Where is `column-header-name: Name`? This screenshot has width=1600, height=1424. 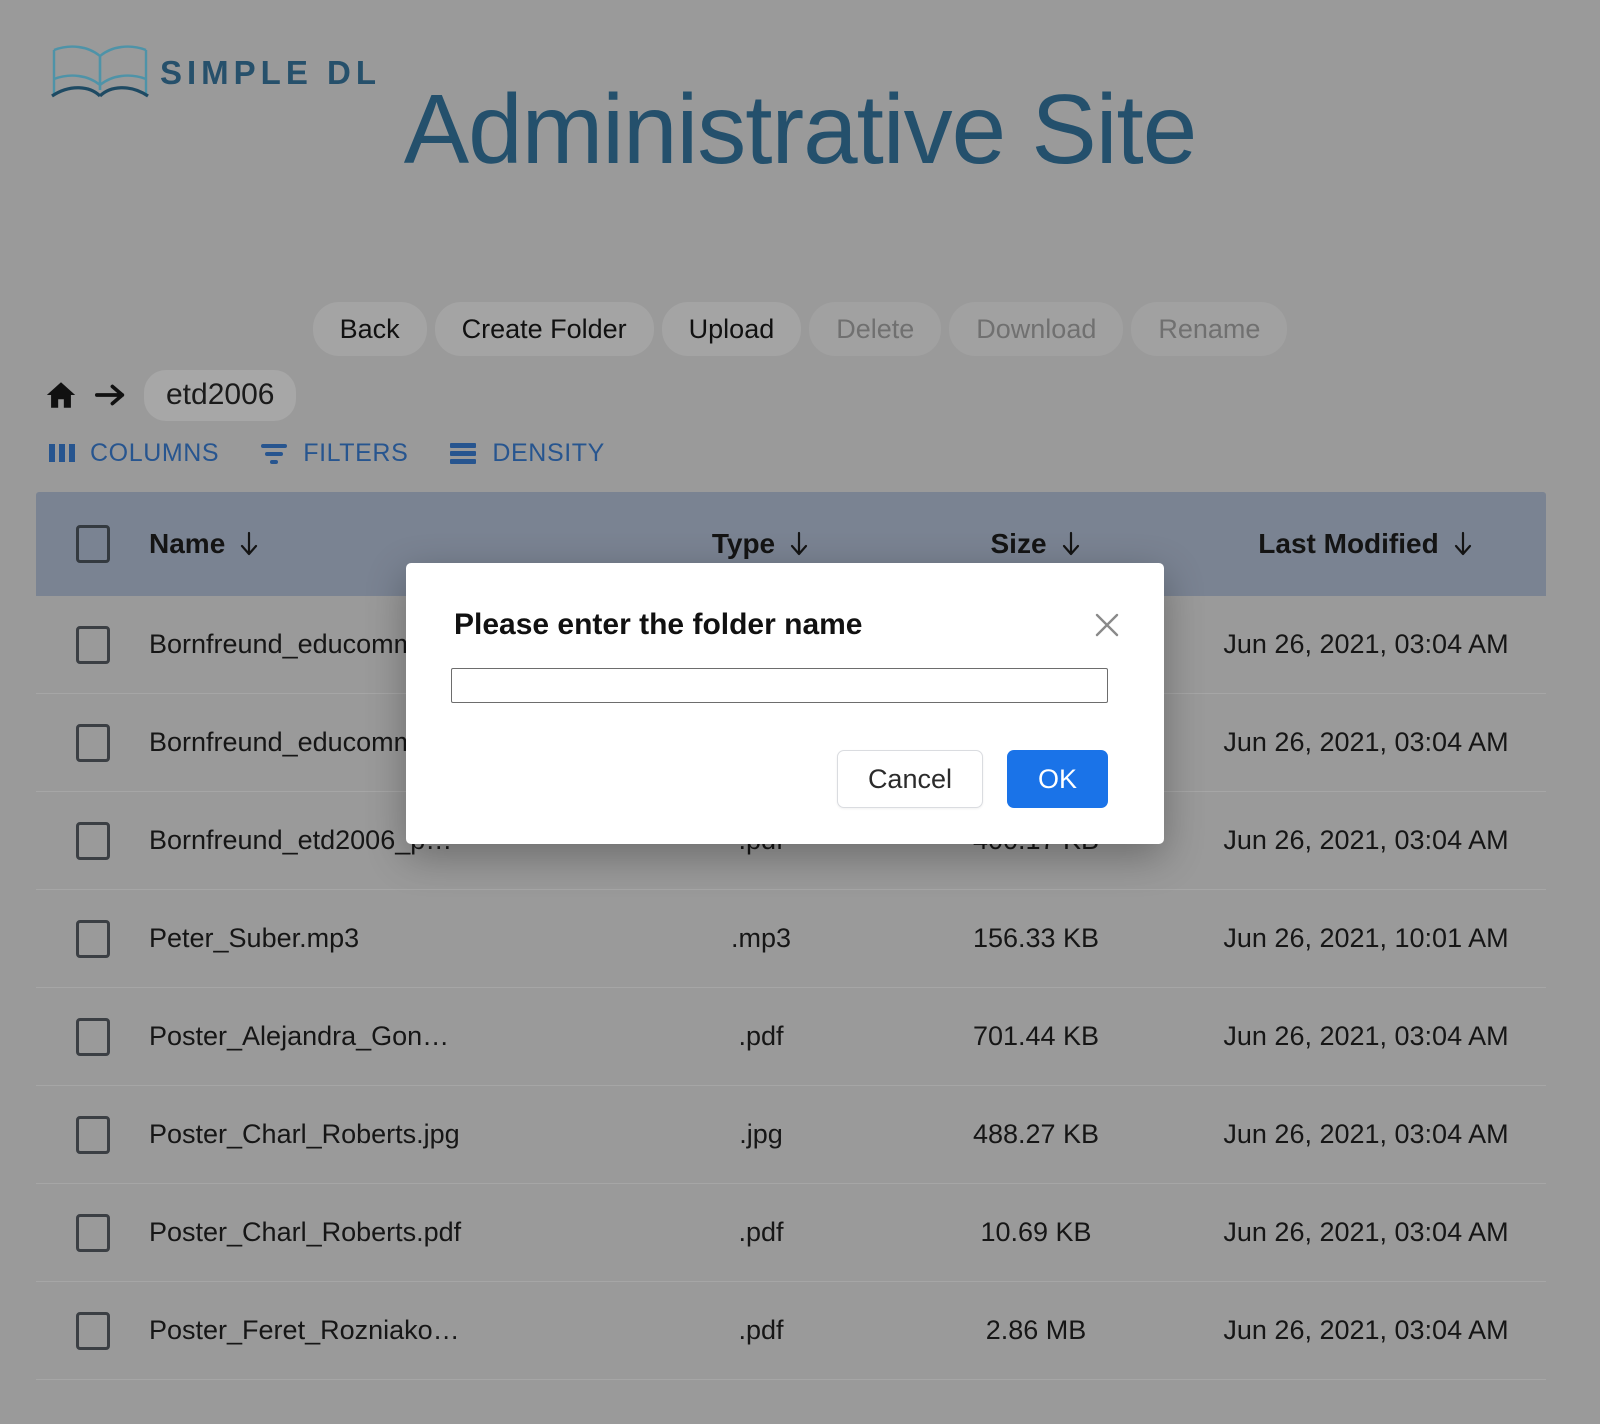
column-header-name: Name is located at coordinates (392, 544).